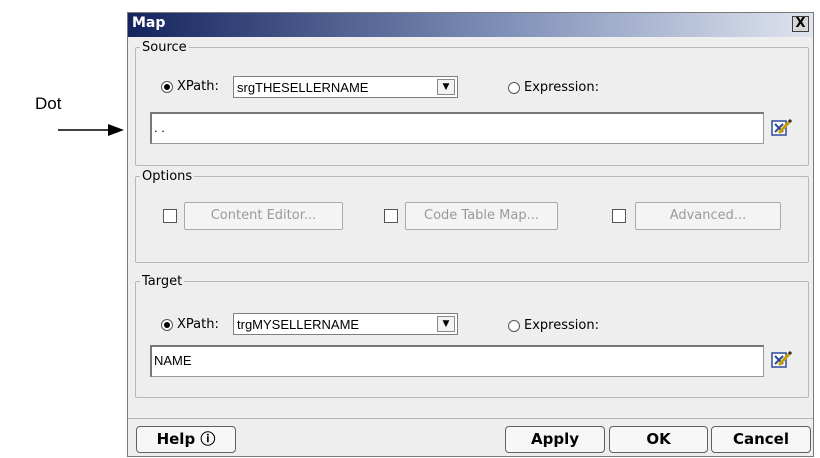 Image resolution: width=820 pixels, height=458 pixels. Describe the element at coordinates (555, 439) in the screenshot. I see `apply-button: Apply` at that location.